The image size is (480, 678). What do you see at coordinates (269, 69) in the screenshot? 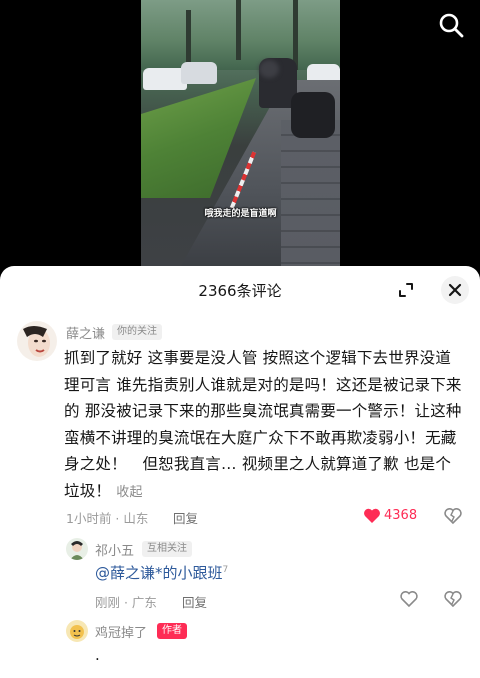
I see `blurred-face` at bounding box center [269, 69].